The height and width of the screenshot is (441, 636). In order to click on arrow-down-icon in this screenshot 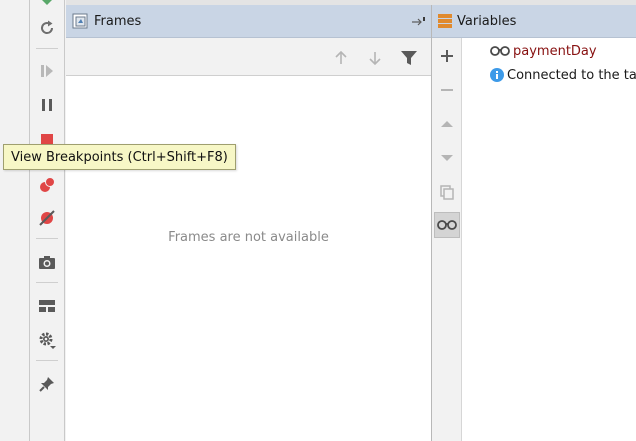, I will do `click(375, 58)`.